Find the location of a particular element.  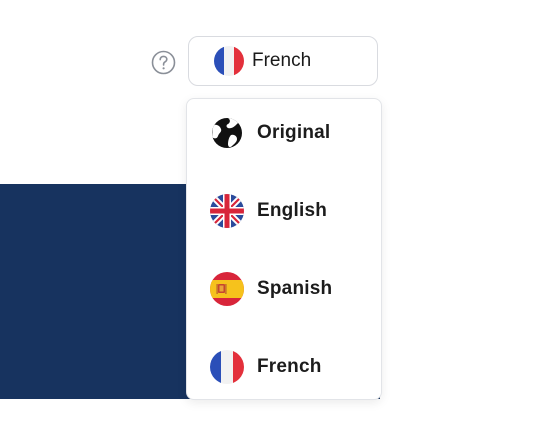

uk-flag-icon is located at coordinates (227, 211).